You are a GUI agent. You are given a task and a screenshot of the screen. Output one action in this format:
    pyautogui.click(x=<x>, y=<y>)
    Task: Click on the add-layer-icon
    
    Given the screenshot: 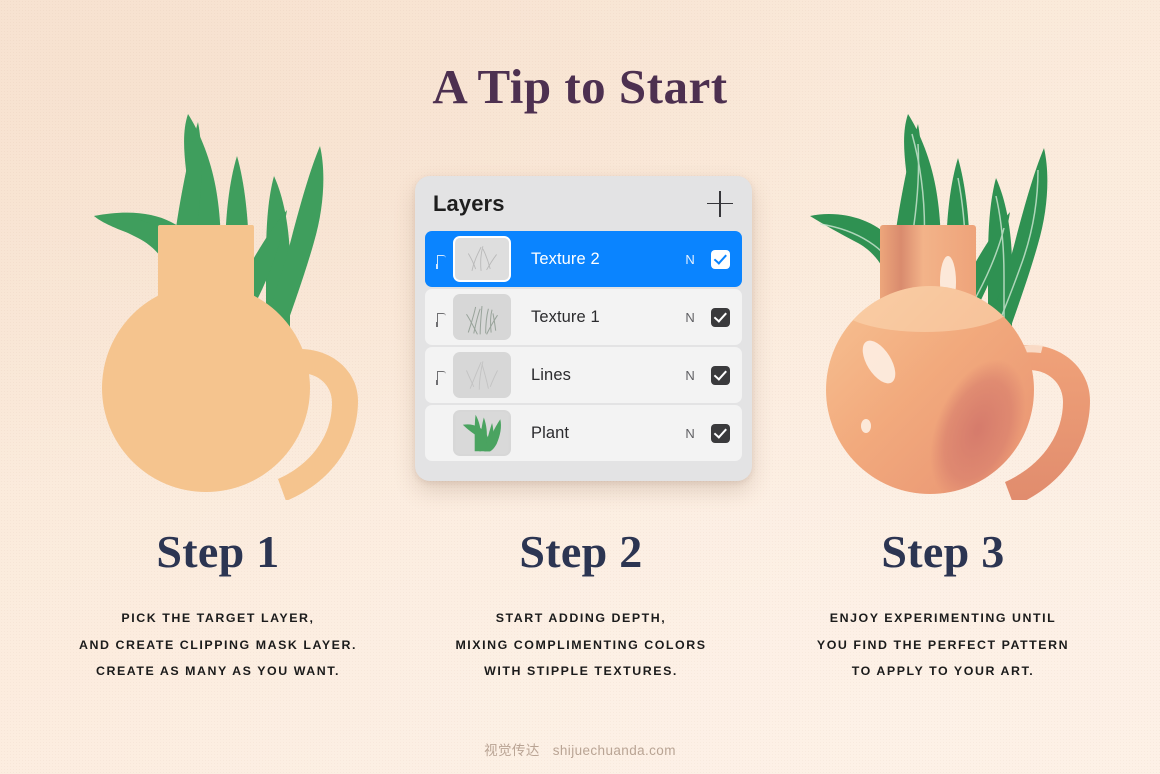 What is the action you would take?
    pyautogui.click(x=720, y=203)
    